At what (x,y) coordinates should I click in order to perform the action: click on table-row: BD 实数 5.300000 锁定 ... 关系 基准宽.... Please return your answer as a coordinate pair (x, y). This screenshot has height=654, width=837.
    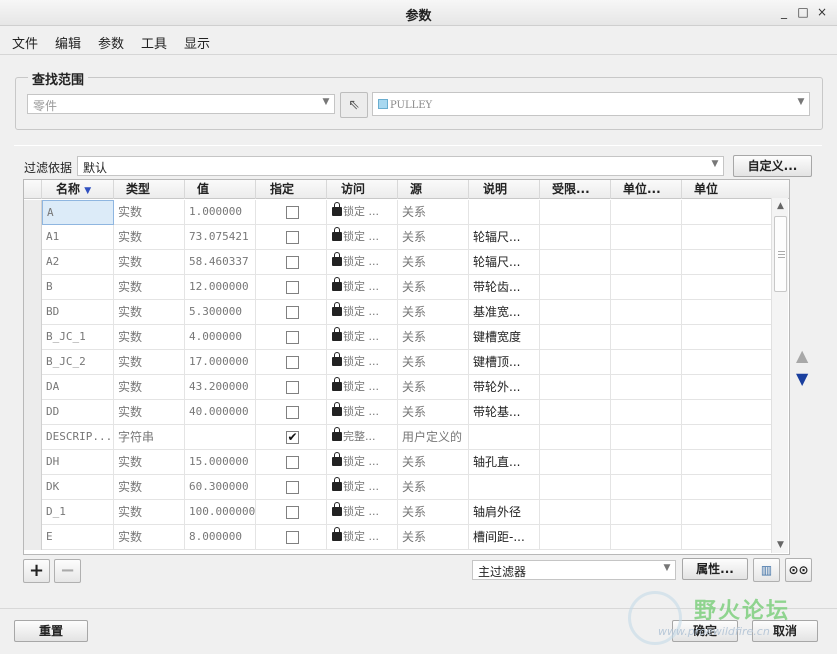
    Looking at the image, I should click on (399, 312).